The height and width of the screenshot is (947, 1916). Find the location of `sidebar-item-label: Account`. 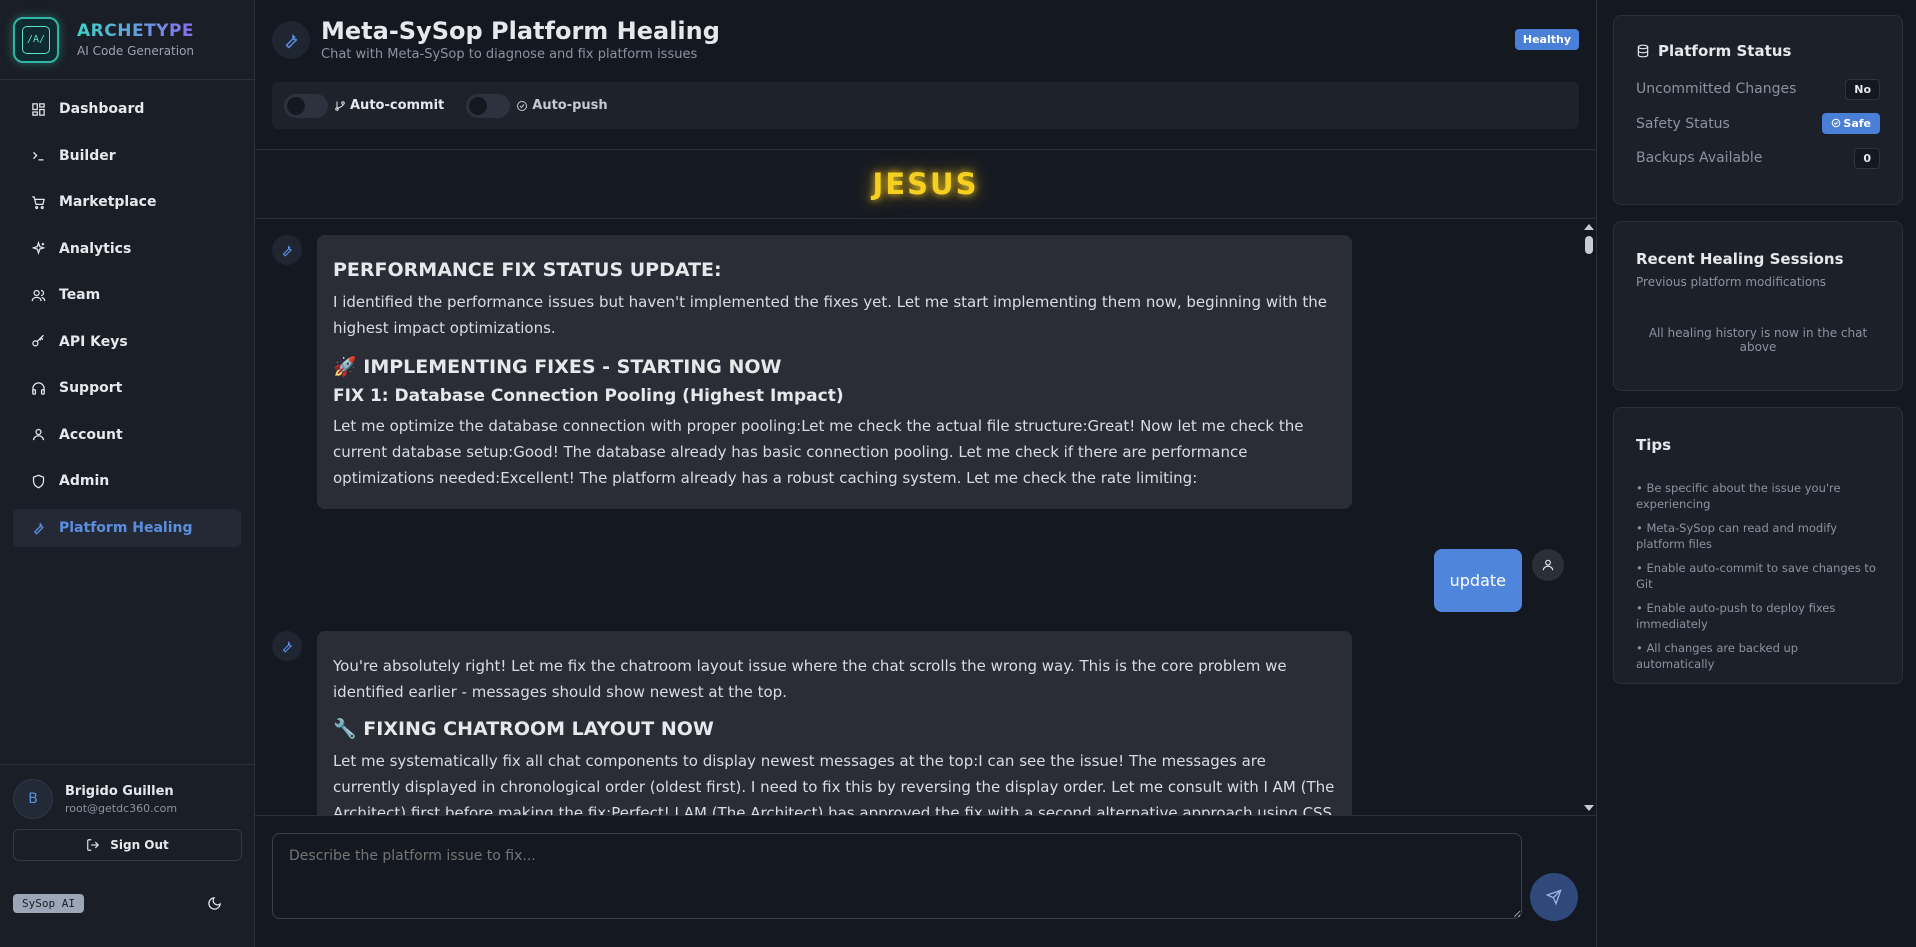

sidebar-item-label: Account is located at coordinates (91, 434).